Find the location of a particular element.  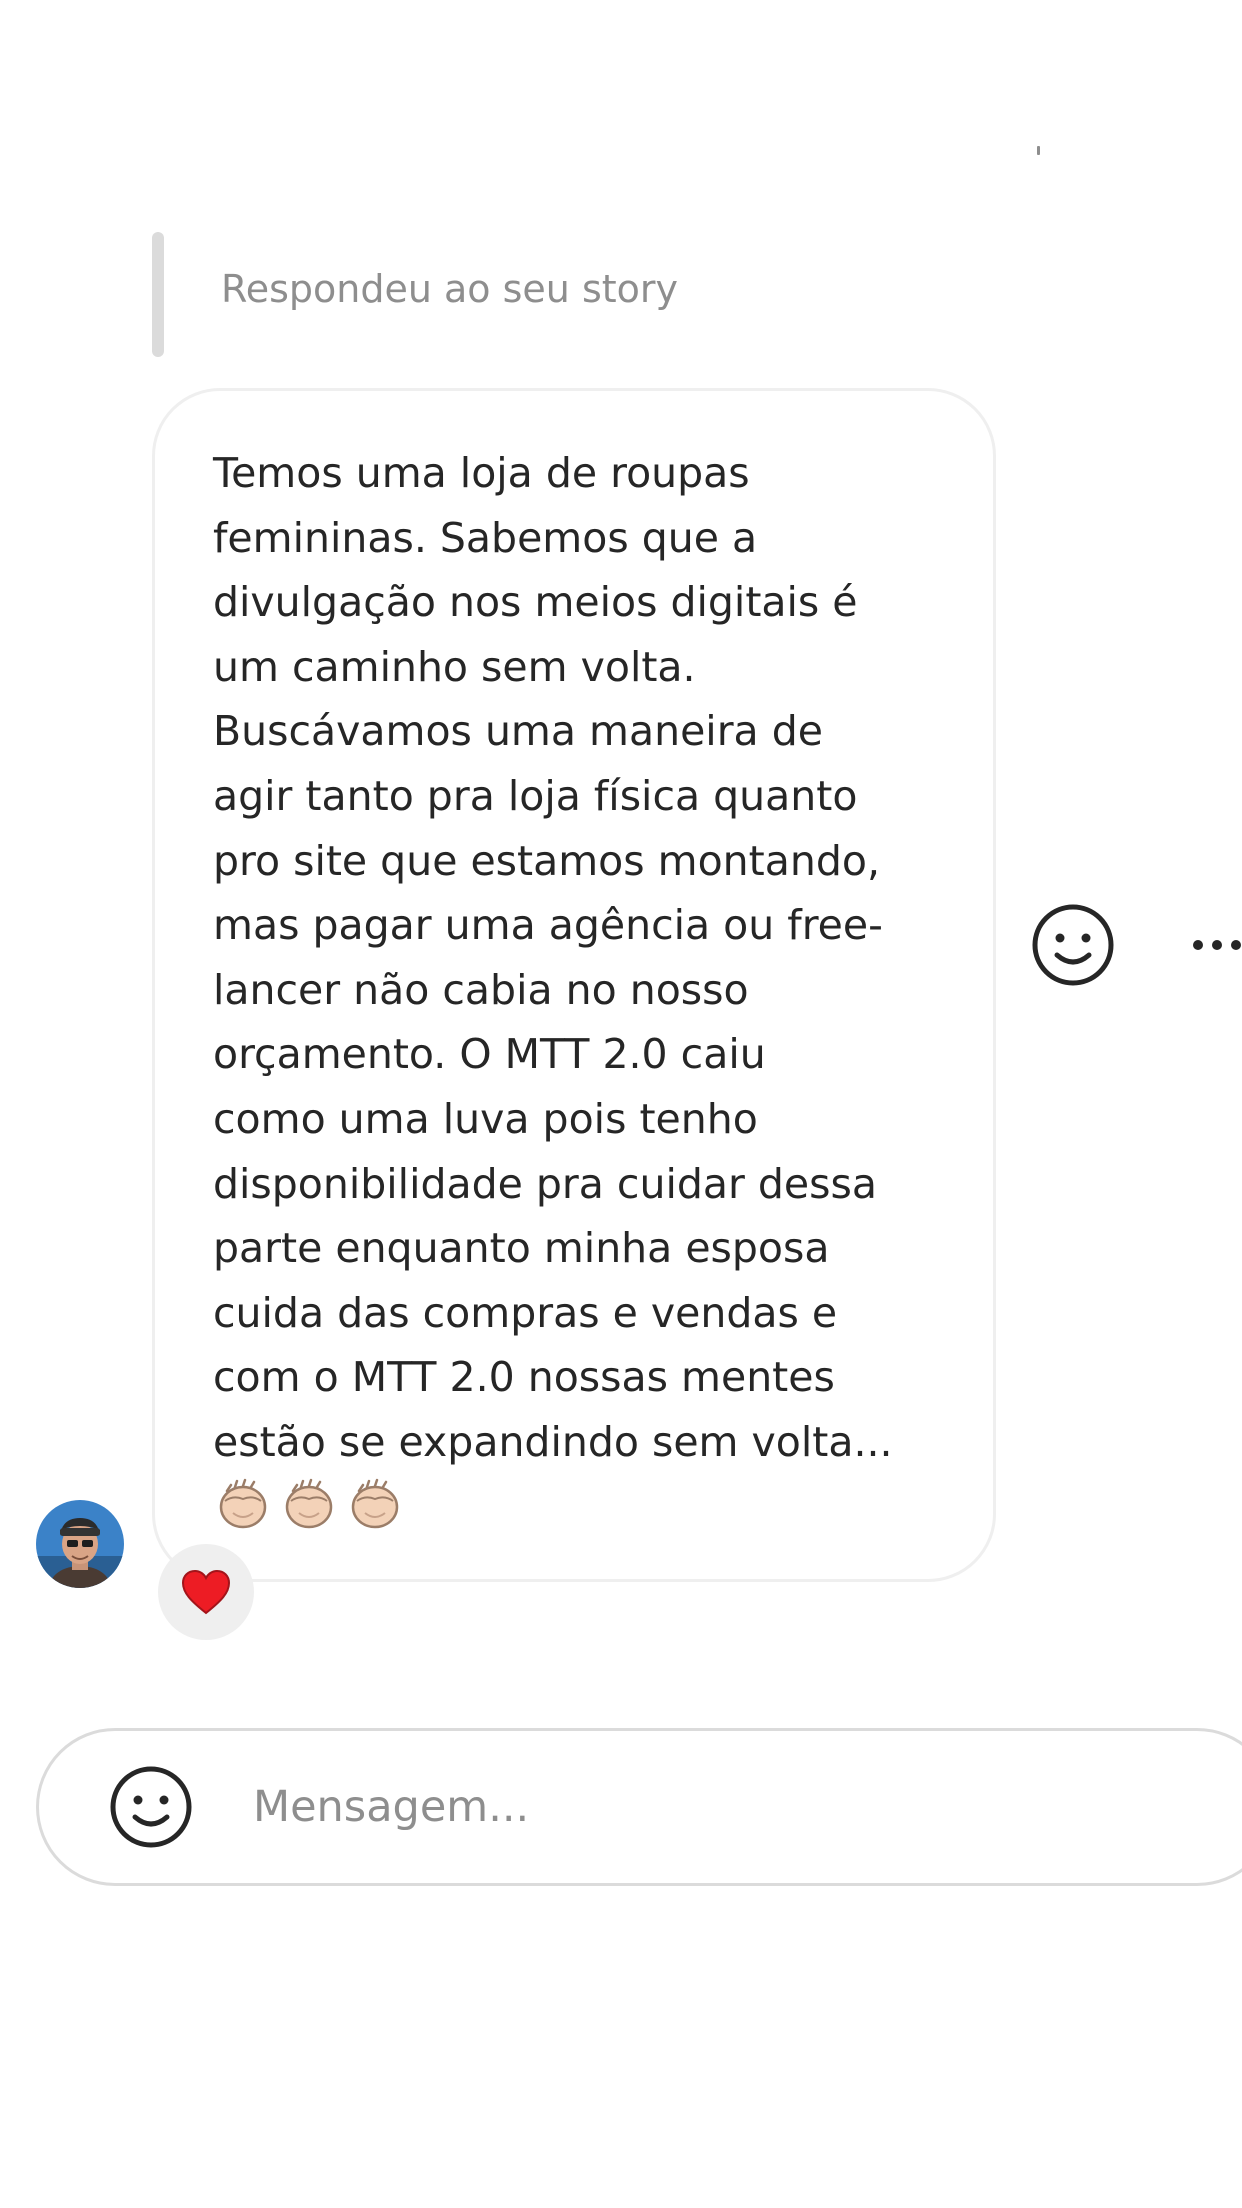

red-heart-icon is located at coordinates (206, 1592).